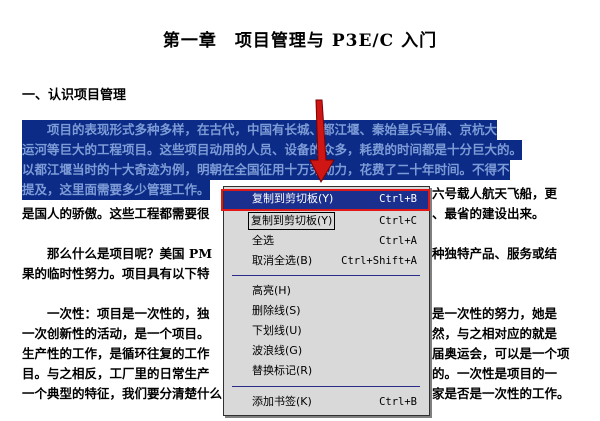 The width and height of the screenshot is (600, 421). What do you see at coordinates (326, 351) in the screenshot?
I see `menu-item-wavy-line: 波浪线(G)` at bounding box center [326, 351].